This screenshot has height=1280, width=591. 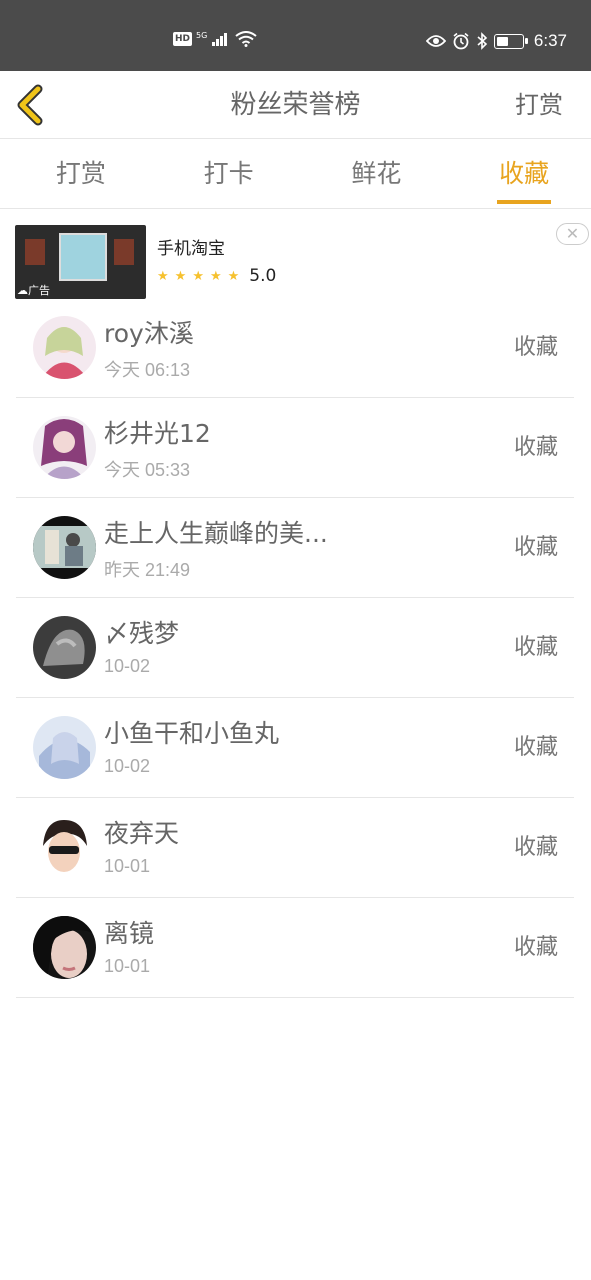 What do you see at coordinates (482, 41) in the screenshot?
I see `bluetooth-icon` at bounding box center [482, 41].